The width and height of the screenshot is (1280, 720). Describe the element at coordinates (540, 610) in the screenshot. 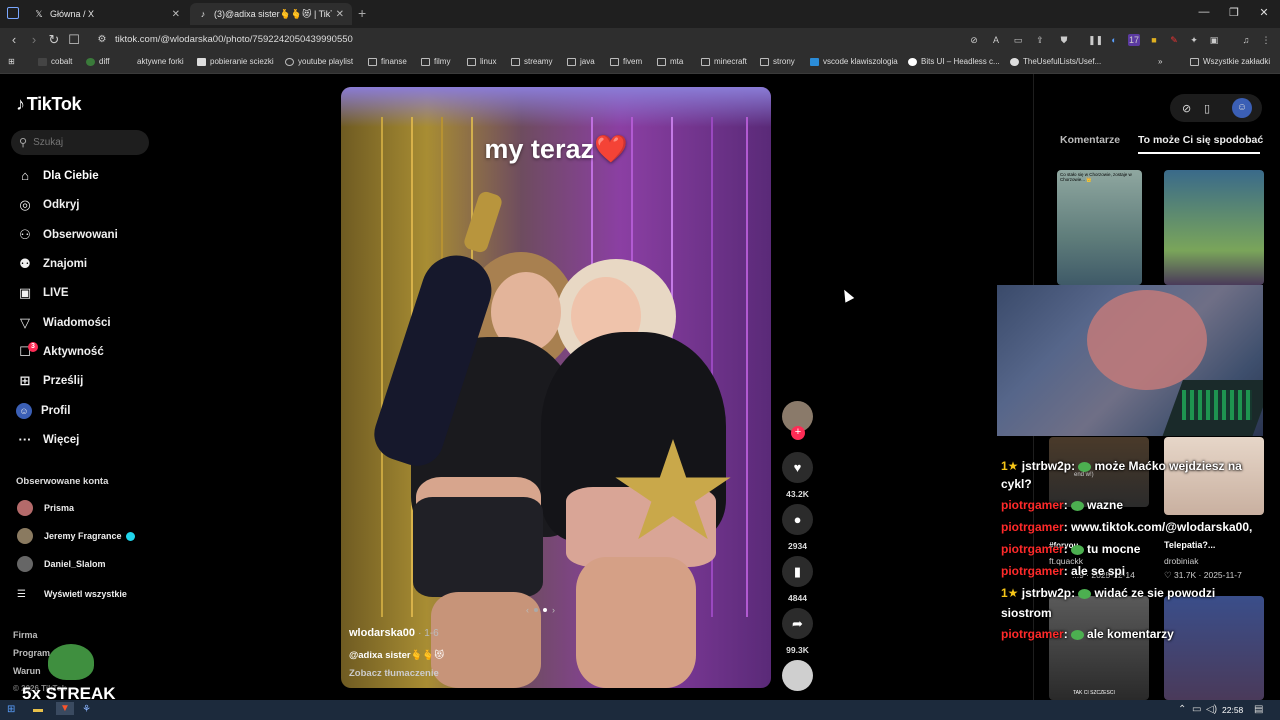

I see `slide-indicator: ‹ ›` at that location.